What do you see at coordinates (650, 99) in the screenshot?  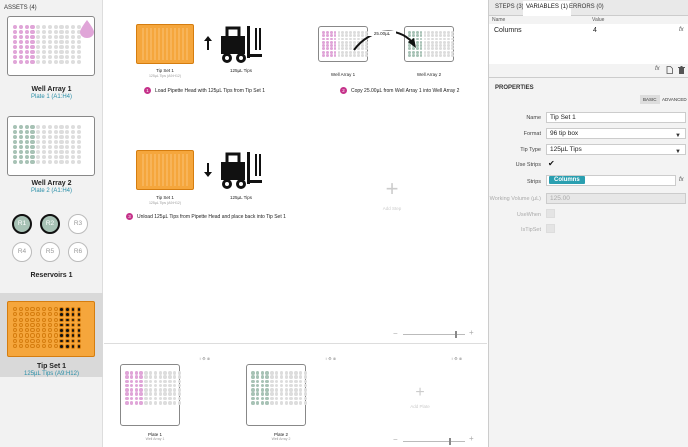 I see `basic-mode-button: BASIC` at bounding box center [650, 99].